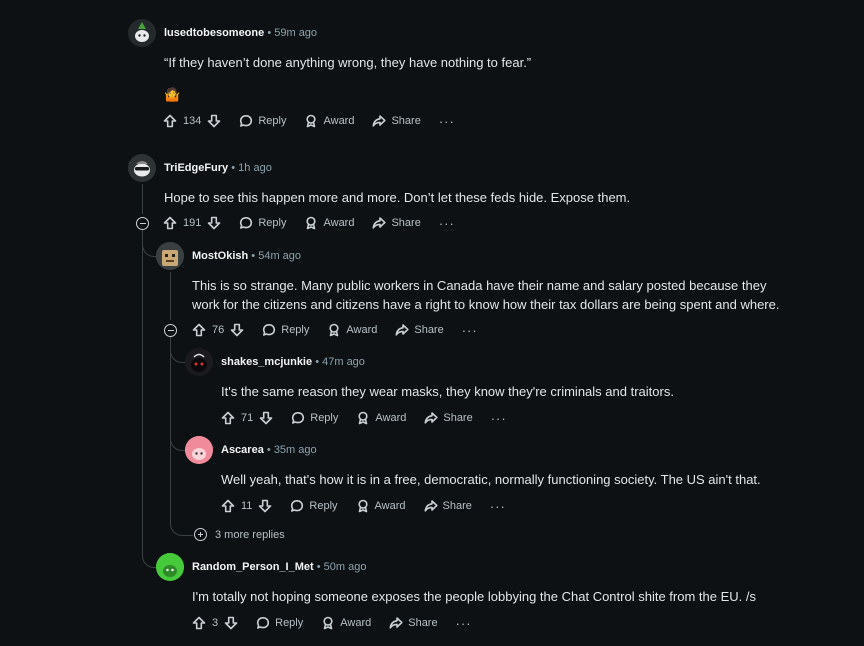  I want to click on vote-count: 134, so click(192, 121).